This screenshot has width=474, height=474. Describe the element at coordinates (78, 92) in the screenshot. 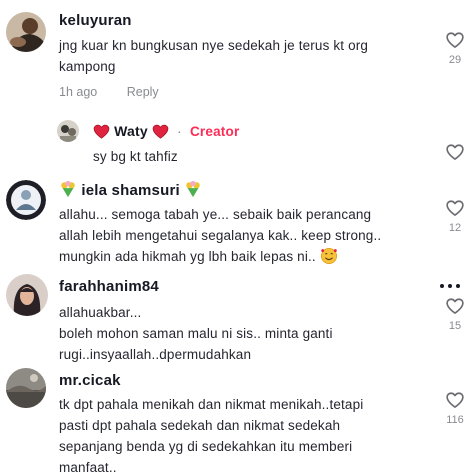

I see `comment-timestamp: 1h ago` at that location.